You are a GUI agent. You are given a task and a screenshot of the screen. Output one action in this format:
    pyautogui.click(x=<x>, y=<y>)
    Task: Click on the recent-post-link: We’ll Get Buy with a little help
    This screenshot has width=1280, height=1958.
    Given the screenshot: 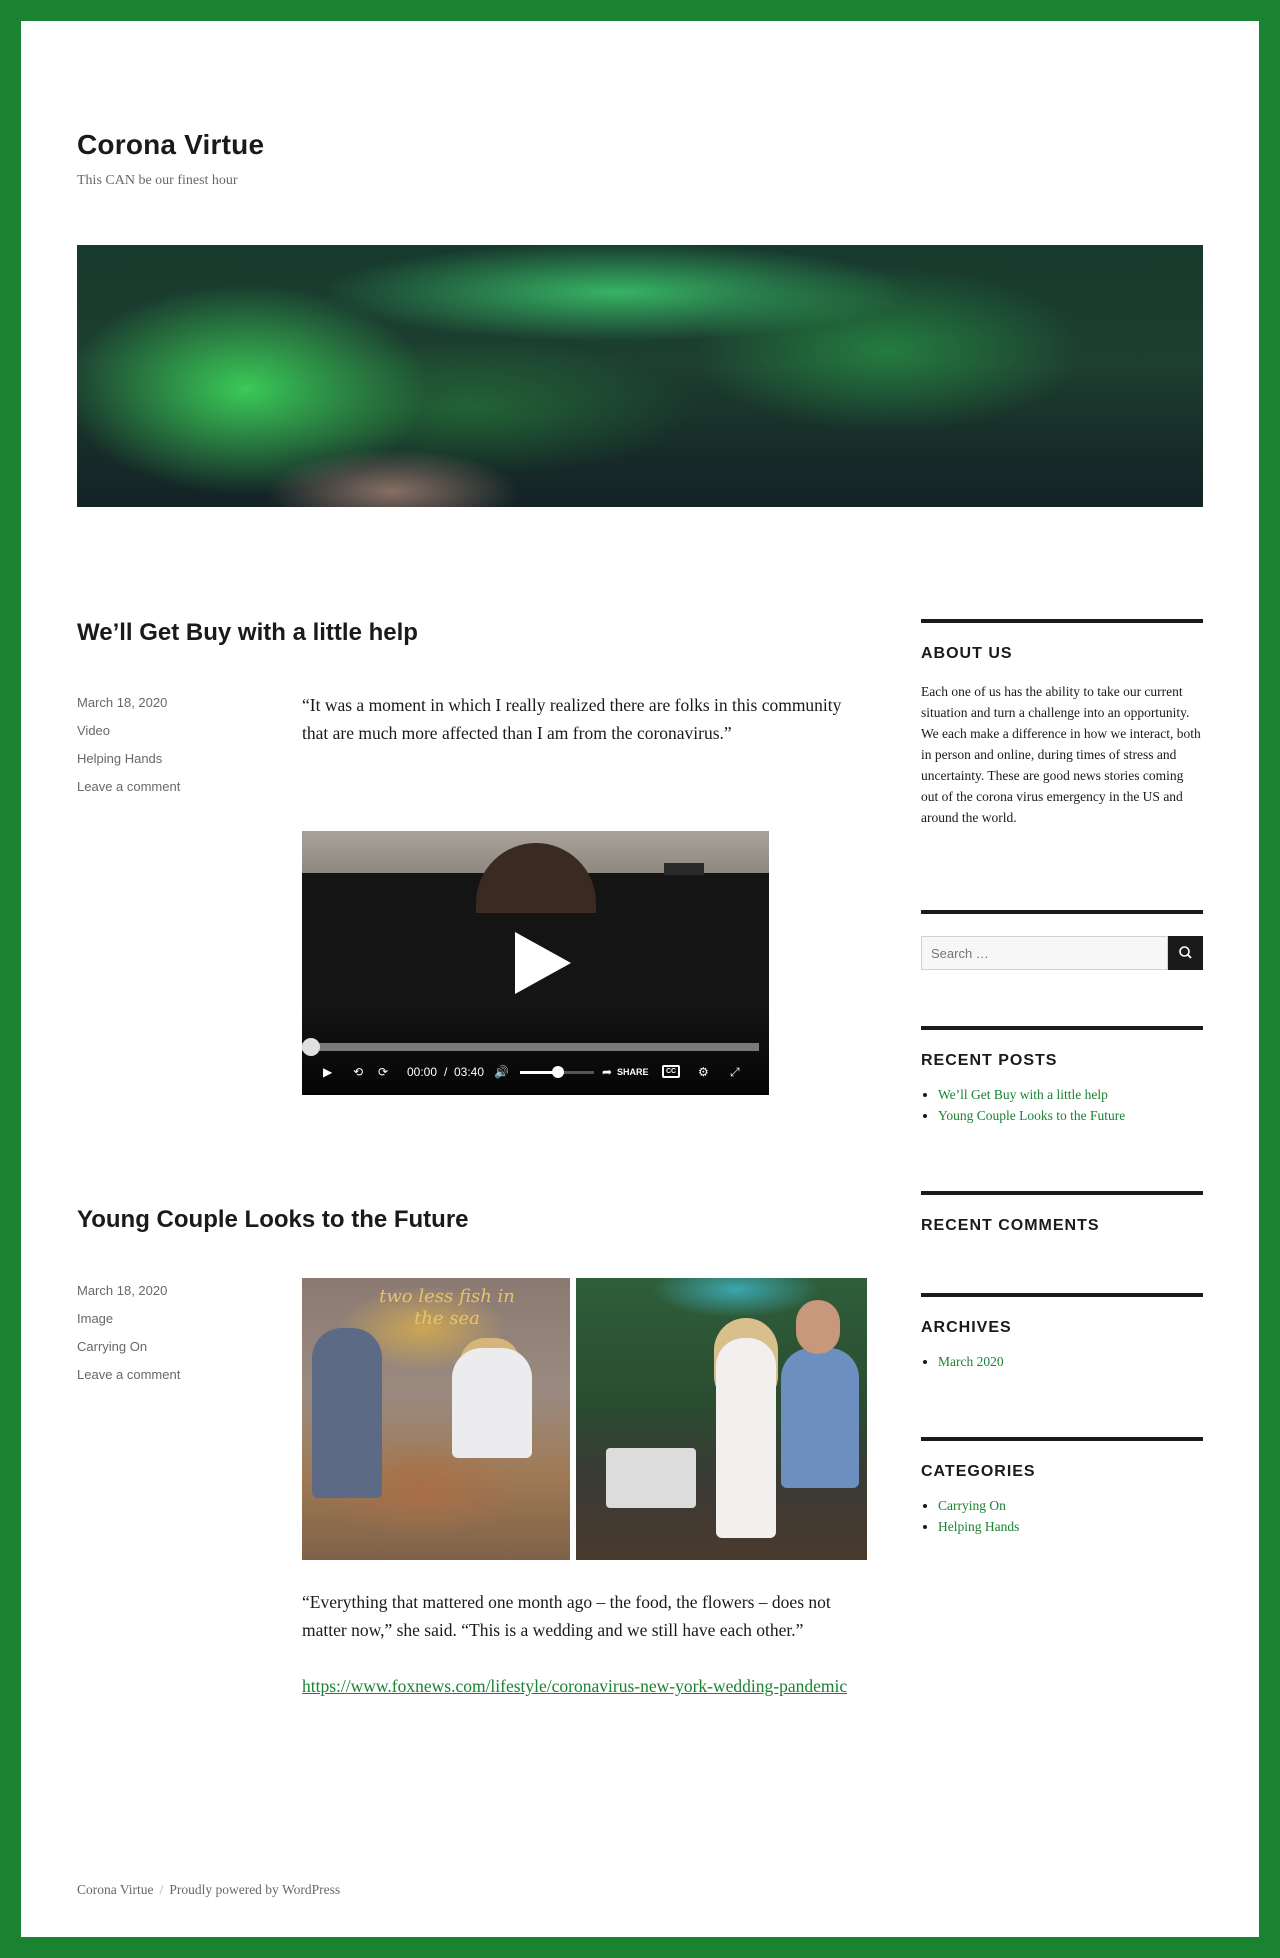 What is the action you would take?
    pyautogui.click(x=1023, y=1094)
    